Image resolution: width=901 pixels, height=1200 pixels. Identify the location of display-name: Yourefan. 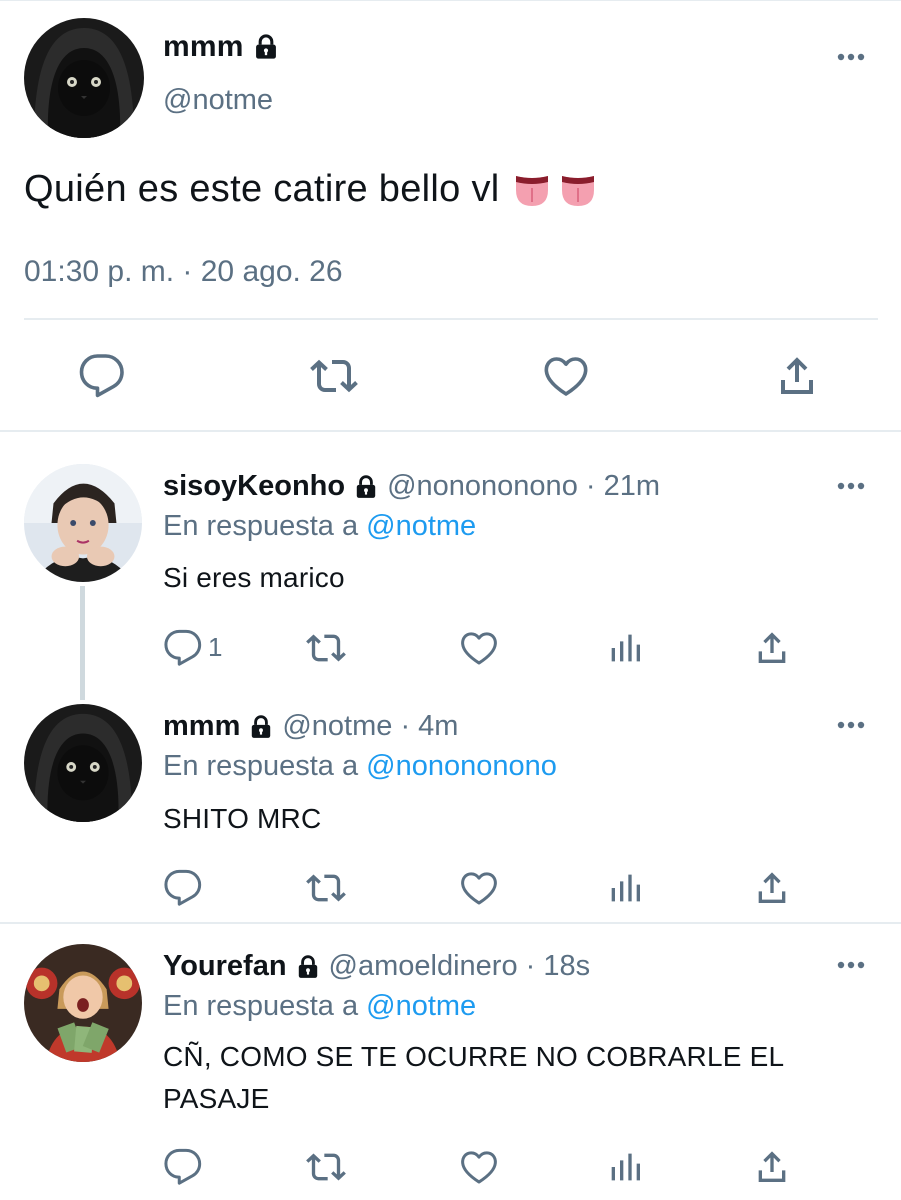
(225, 966).